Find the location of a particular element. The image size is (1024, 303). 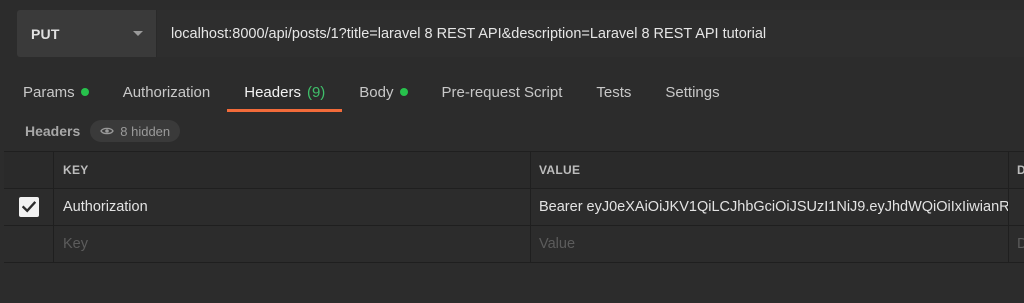

tab-label: Params is located at coordinates (49, 92).